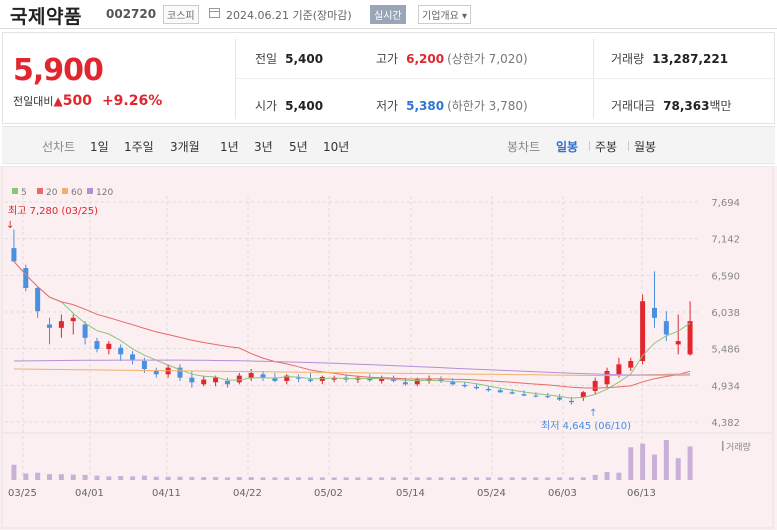 This screenshot has height=530, width=777. I want to click on period-1w: 1주일, so click(139, 146).